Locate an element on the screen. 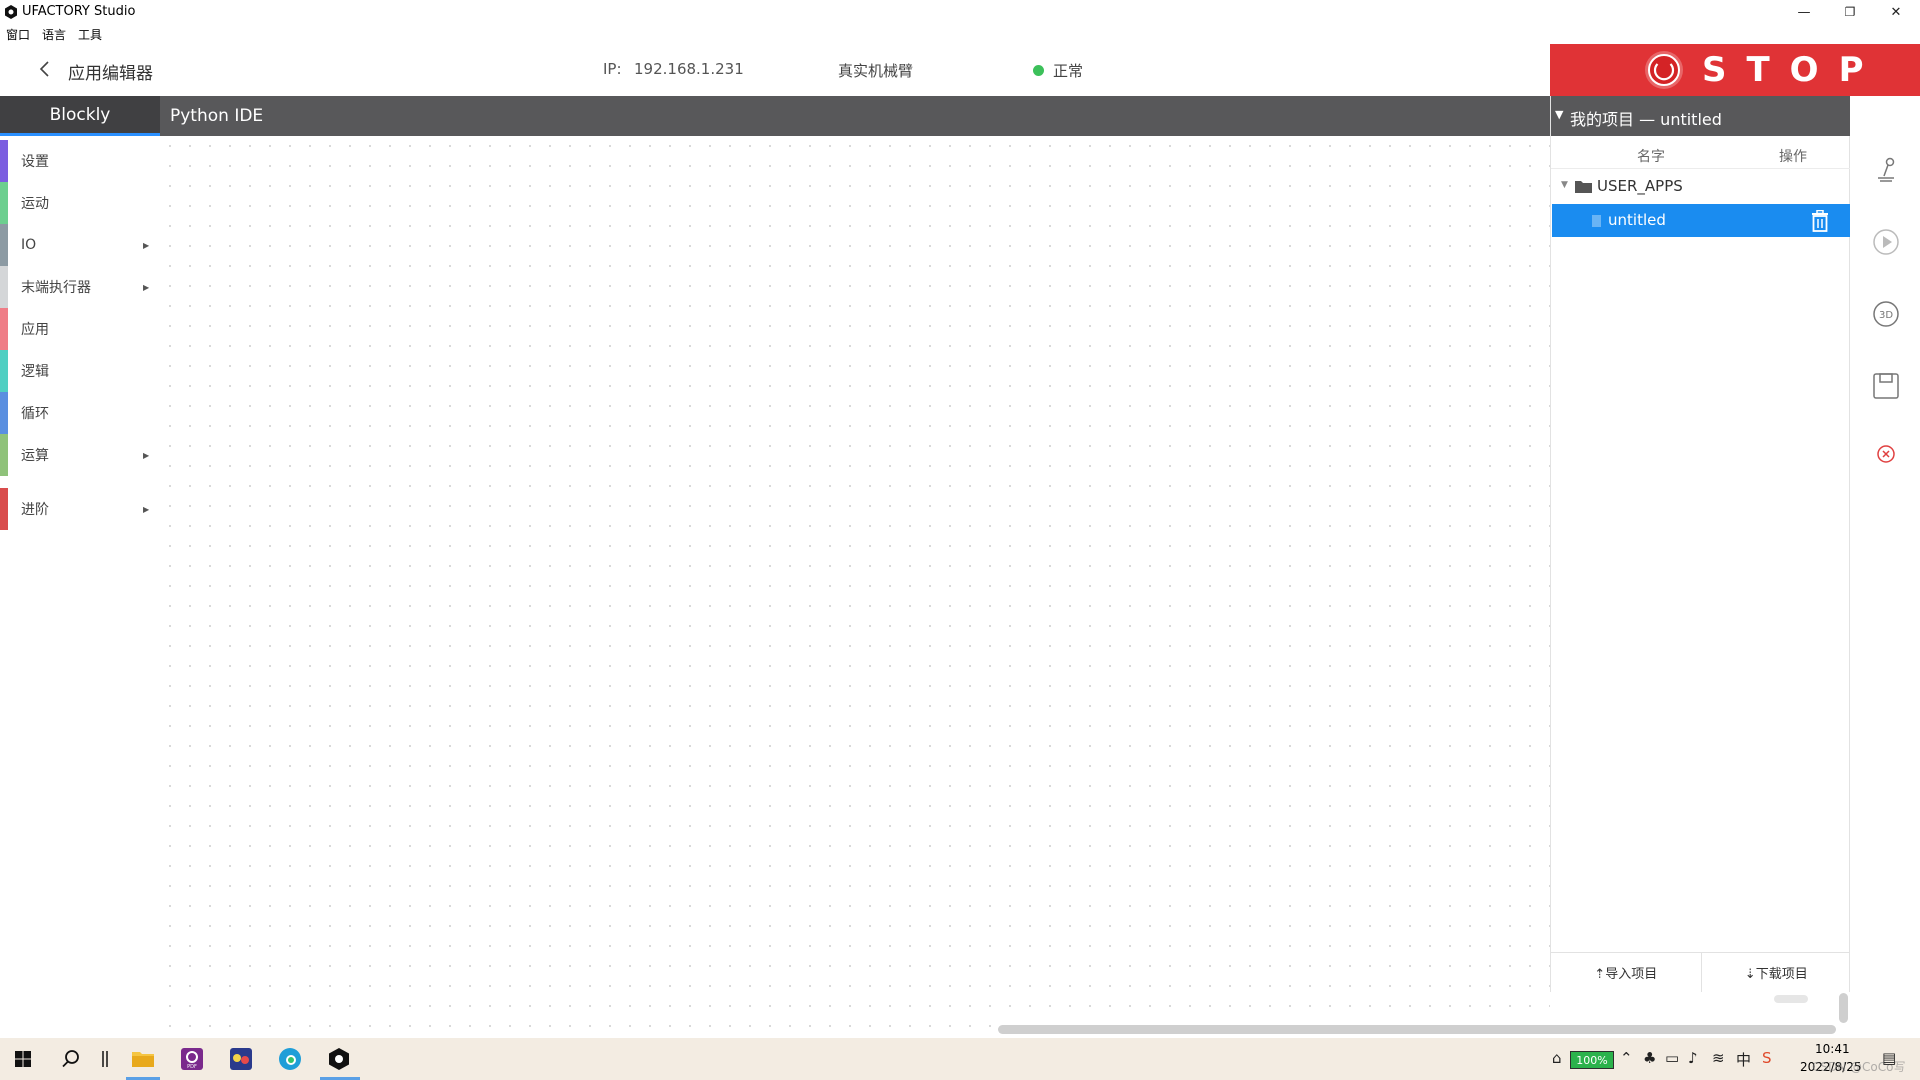  search-icon is located at coordinates (71, 1059).